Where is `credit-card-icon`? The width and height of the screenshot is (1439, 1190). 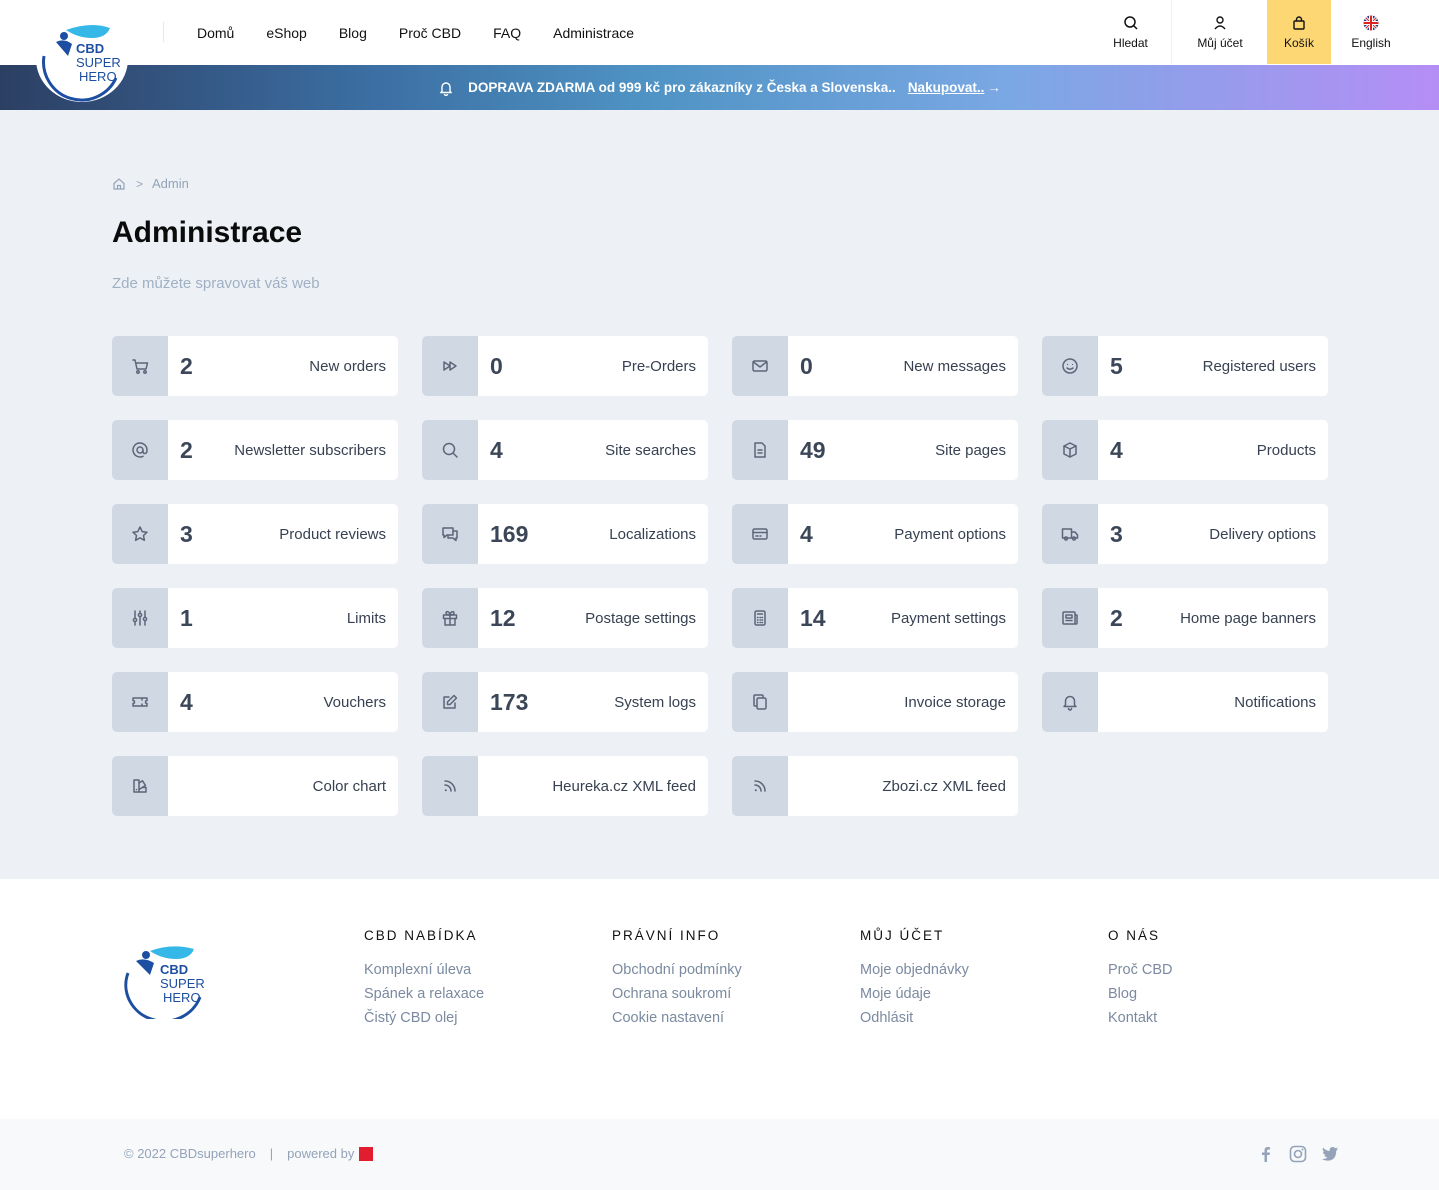
credit-card-icon is located at coordinates (760, 534).